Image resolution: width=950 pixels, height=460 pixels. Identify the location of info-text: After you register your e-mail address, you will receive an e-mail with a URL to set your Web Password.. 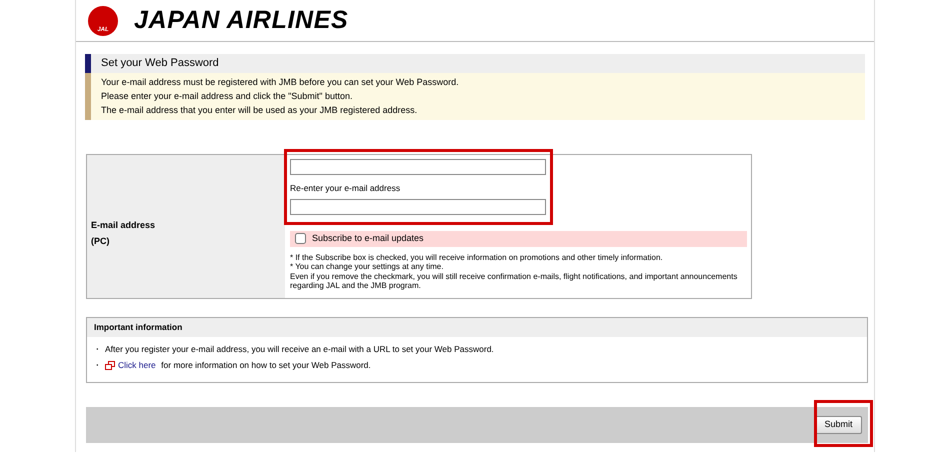
(299, 349).